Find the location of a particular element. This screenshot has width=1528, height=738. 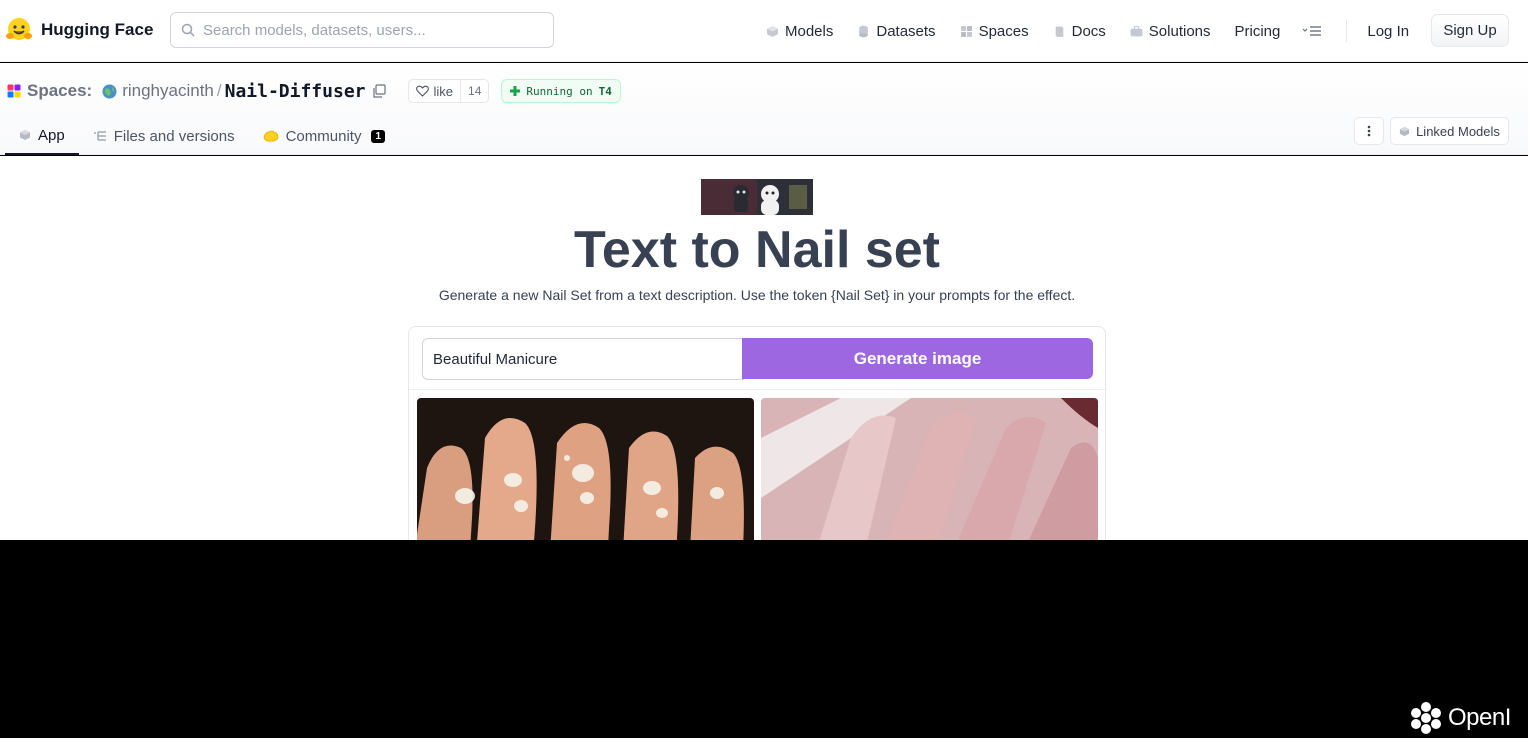

tab-community: Community 1 is located at coordinates (324, 136).